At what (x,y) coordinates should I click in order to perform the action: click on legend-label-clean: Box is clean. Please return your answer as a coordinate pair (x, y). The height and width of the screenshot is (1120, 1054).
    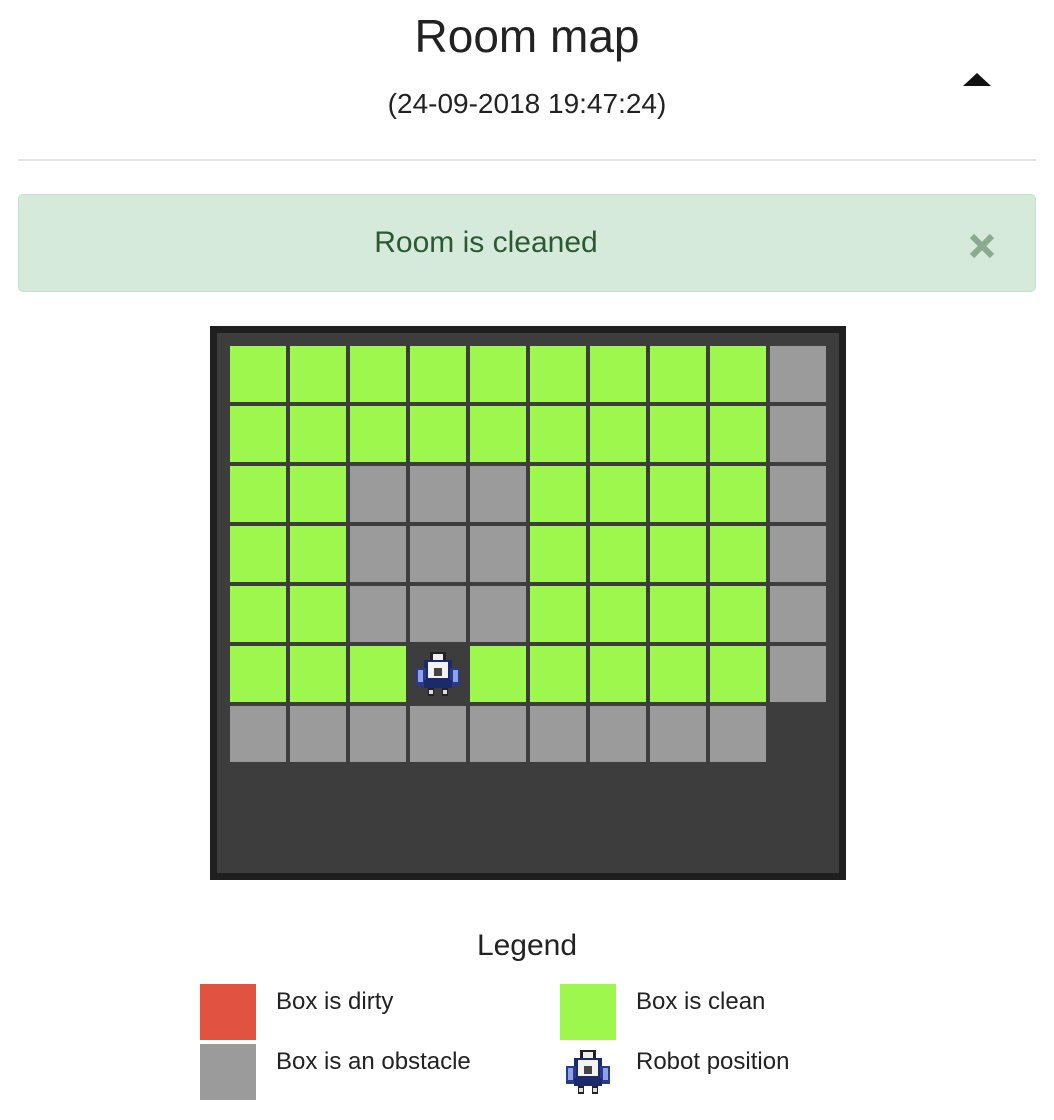
    Looking at the image, I should click on (701, 1001).